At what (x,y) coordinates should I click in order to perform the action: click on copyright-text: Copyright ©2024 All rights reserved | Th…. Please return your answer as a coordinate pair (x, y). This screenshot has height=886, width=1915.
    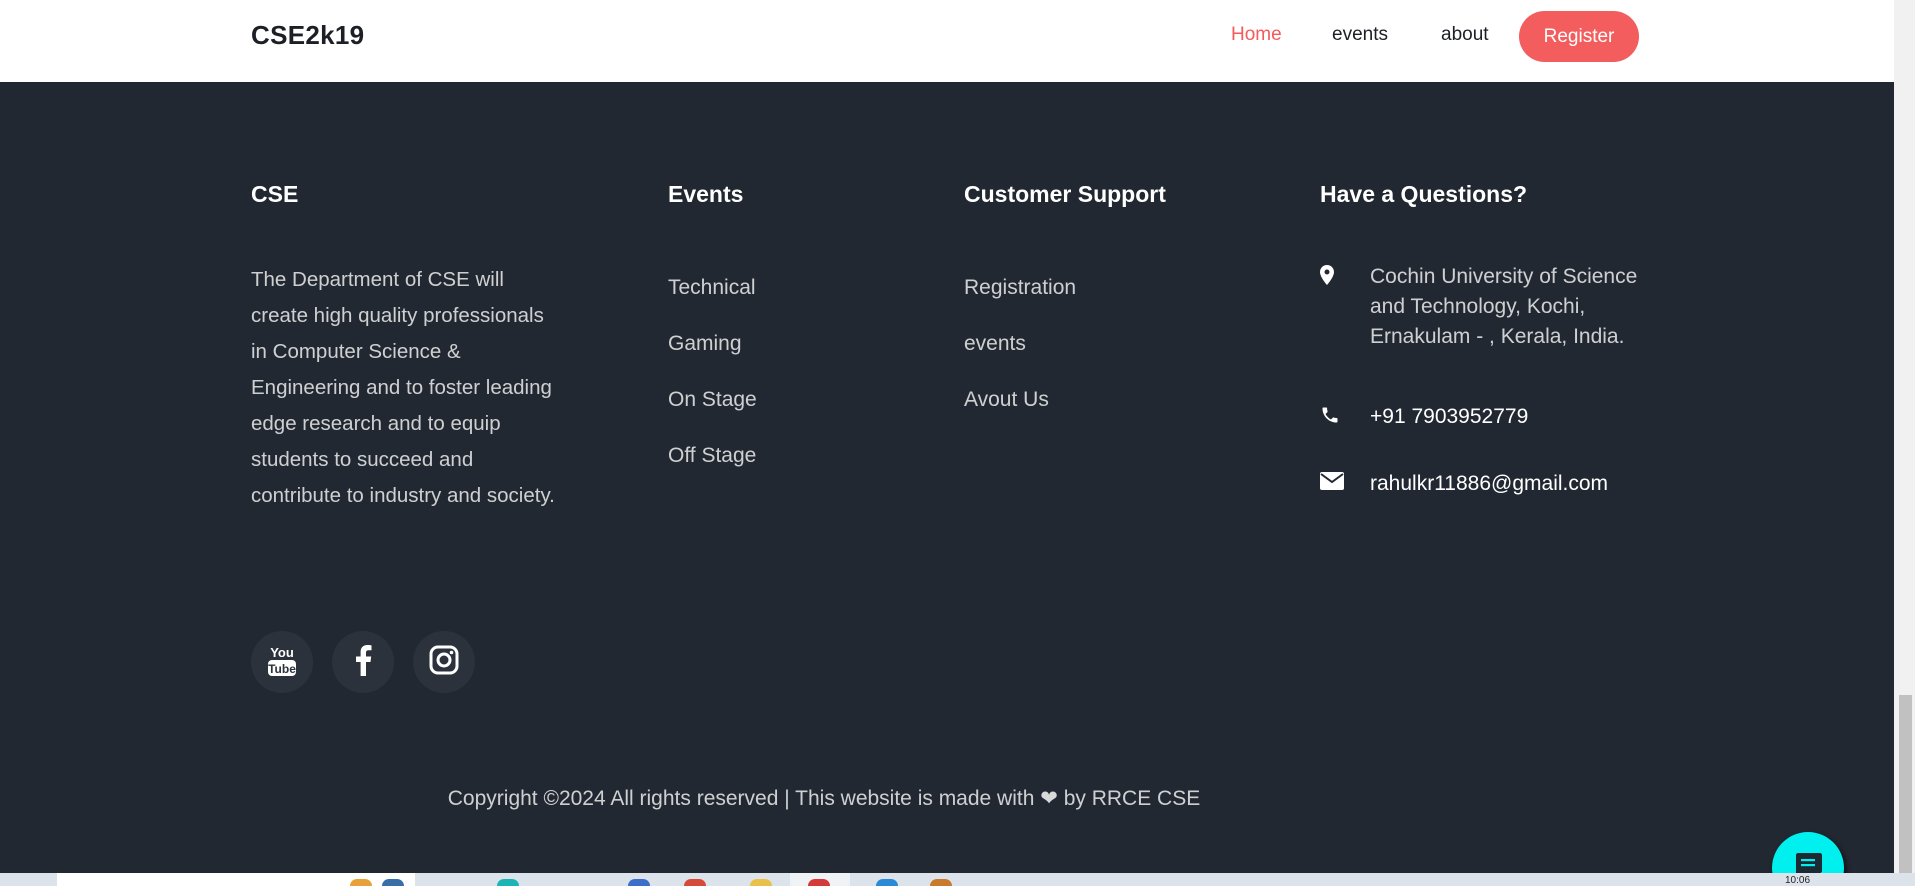
    Looking at the image, I should click on (824, 798).